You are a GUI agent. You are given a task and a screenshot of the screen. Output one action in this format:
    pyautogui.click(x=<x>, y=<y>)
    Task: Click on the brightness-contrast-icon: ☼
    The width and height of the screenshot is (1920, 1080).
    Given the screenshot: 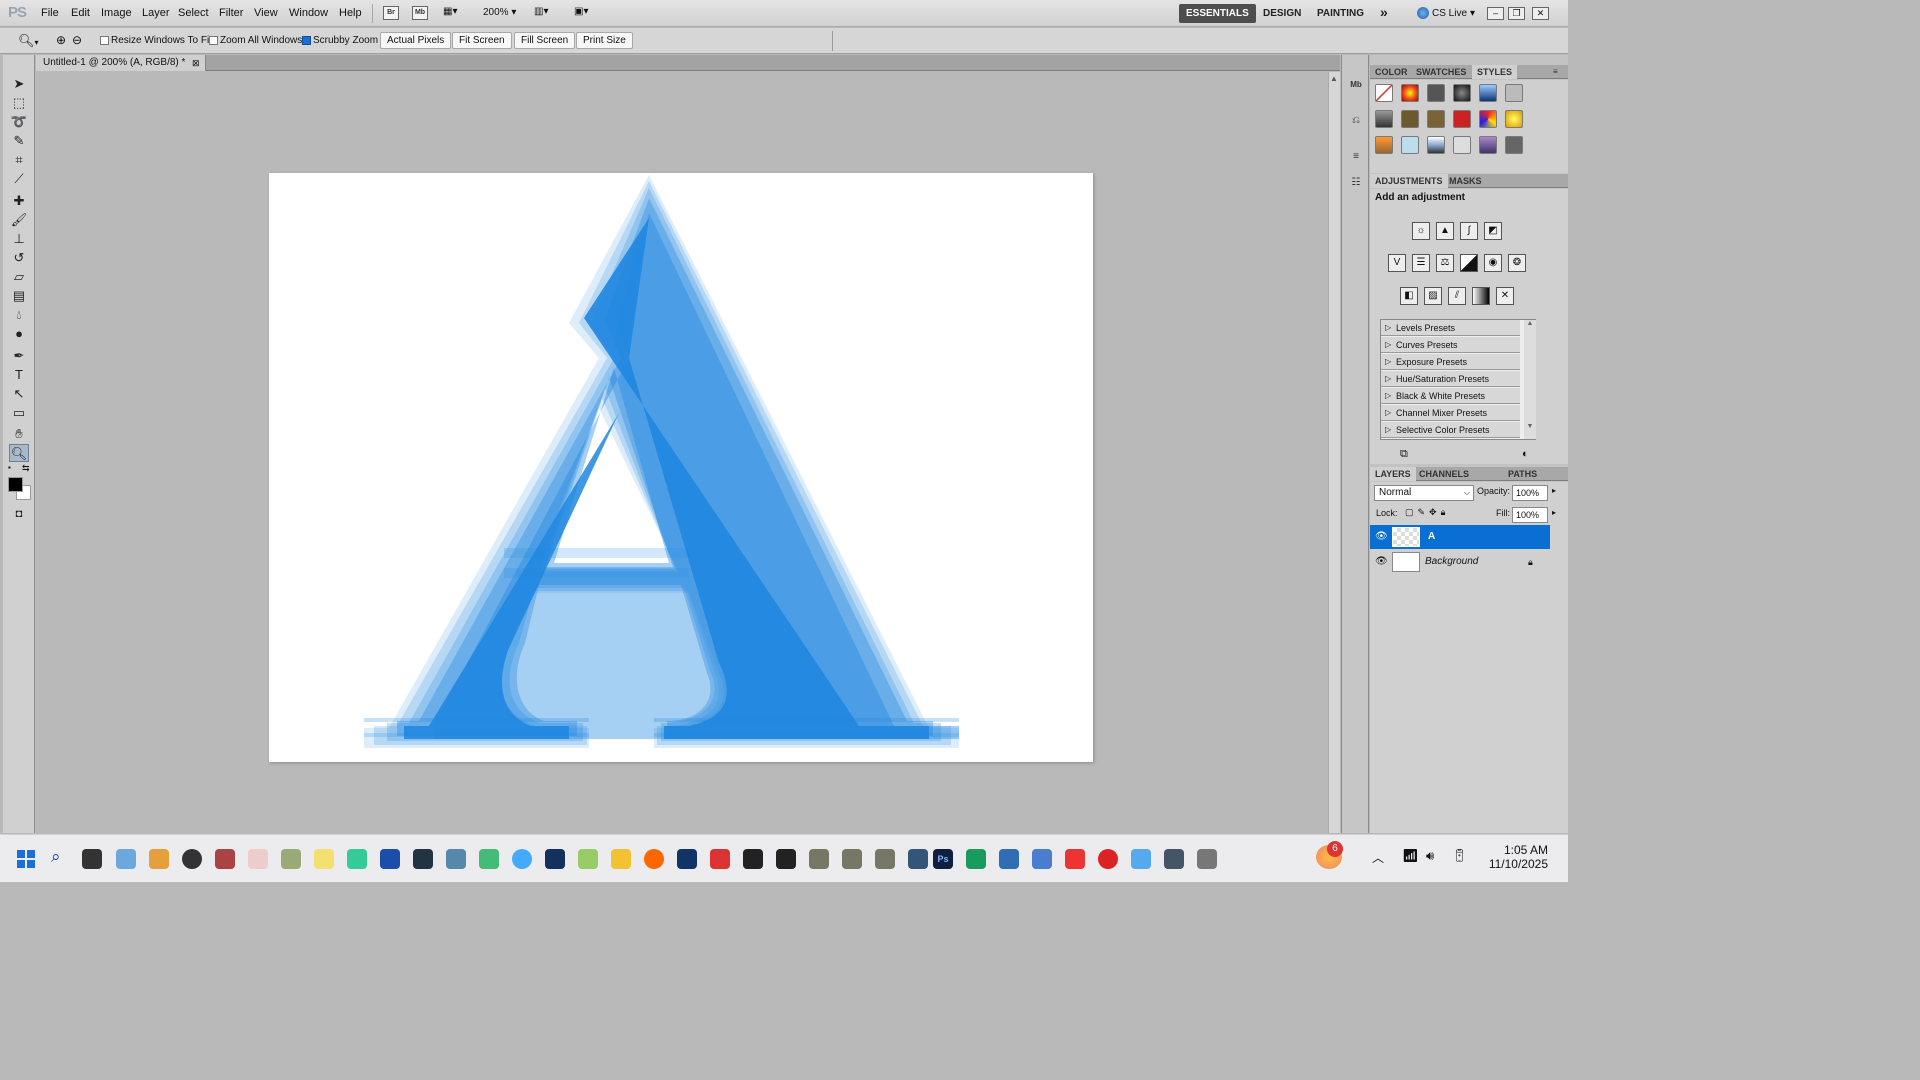 What is the action you would take?
    pyautogui.click(x=1421, y=231)
    